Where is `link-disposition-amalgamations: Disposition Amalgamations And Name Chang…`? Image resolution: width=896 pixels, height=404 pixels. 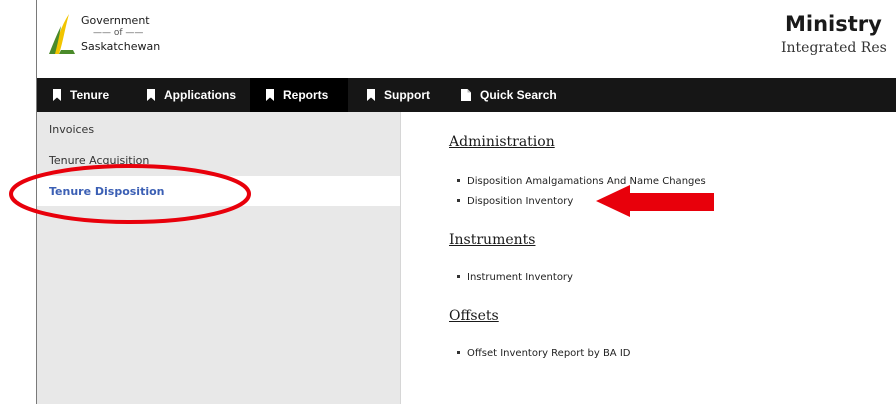 link-disposition-amalgamations: Disposition Amalgamations And Name Chang… is located at coordinates (581, 181).